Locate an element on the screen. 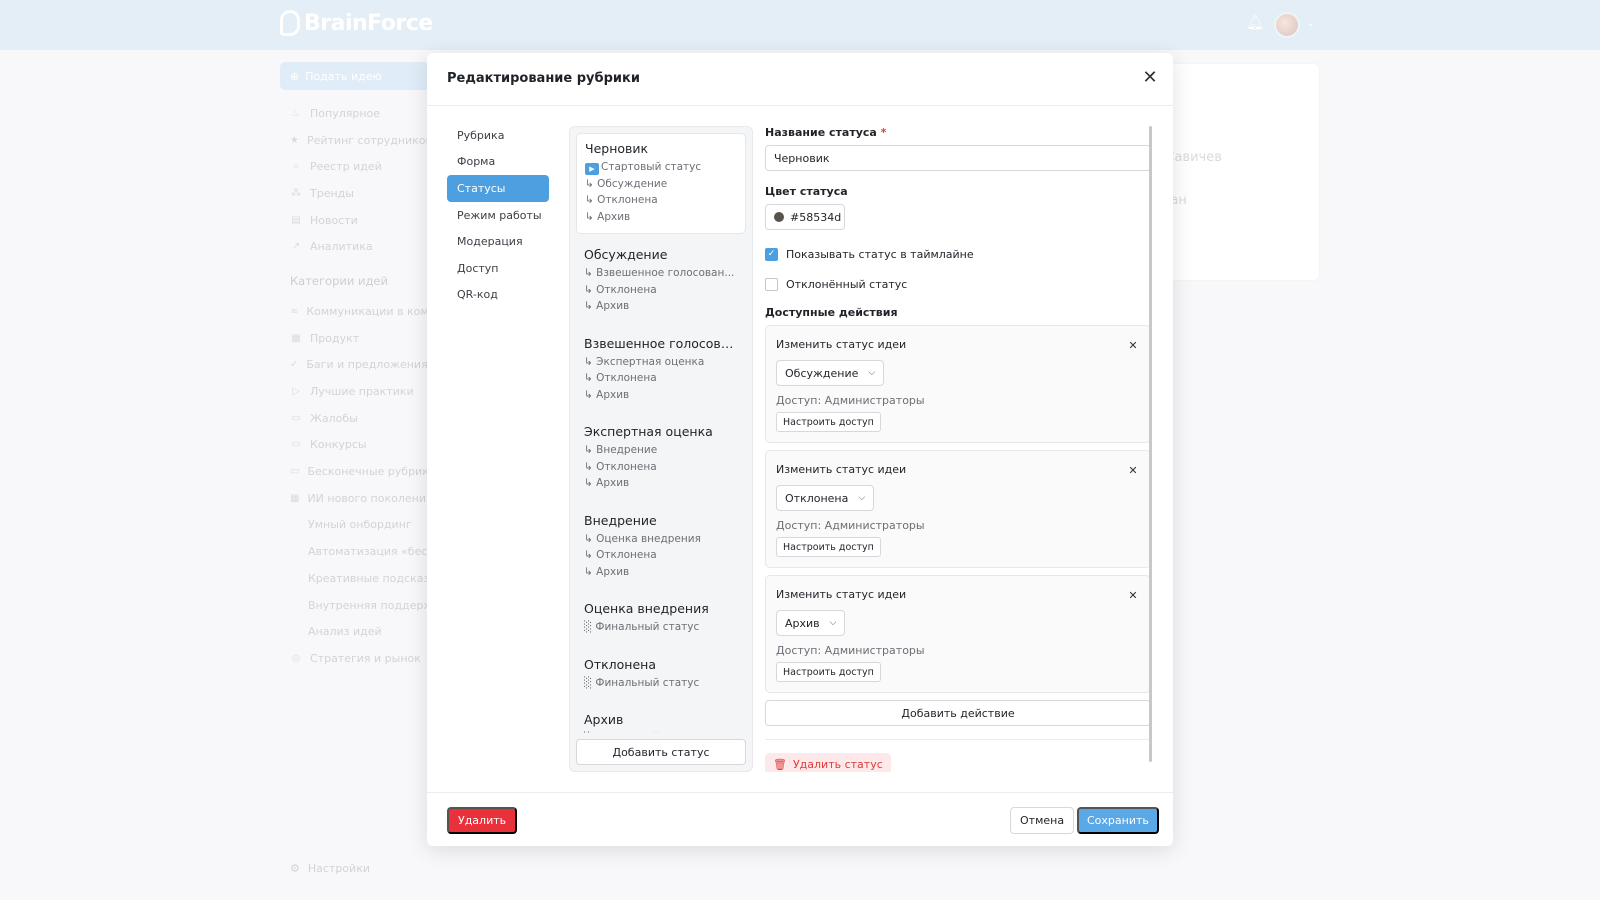 The image size is (1600, 900). delete-status-button: 🗑︎ Удалить статус is located at coordinates (828, 762).